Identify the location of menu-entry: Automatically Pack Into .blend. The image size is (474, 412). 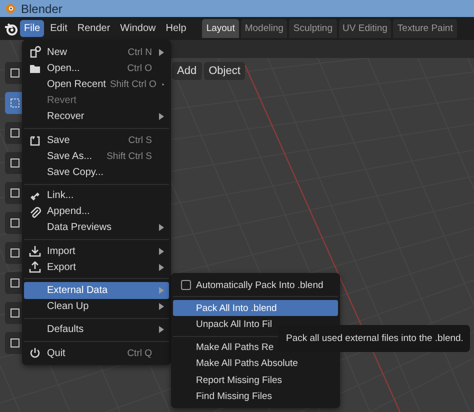
(255, 285).